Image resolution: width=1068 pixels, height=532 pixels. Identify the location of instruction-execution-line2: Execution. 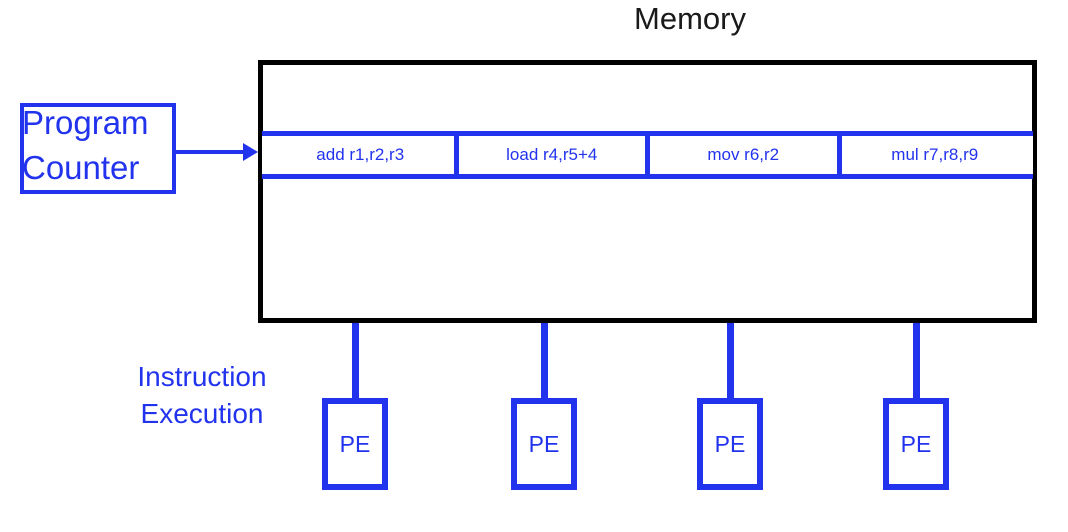
(202, 413).